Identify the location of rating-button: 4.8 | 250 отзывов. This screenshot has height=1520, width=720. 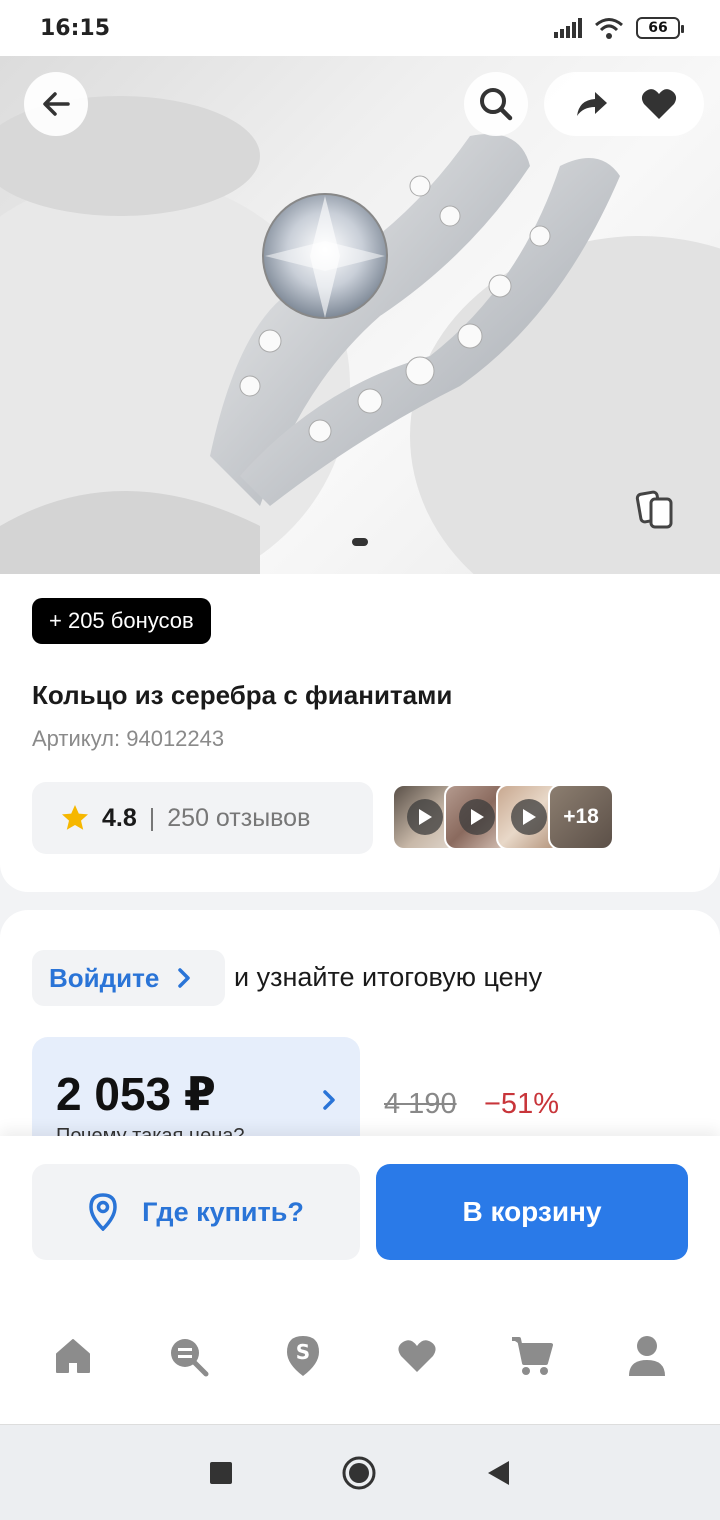
(202, 818).